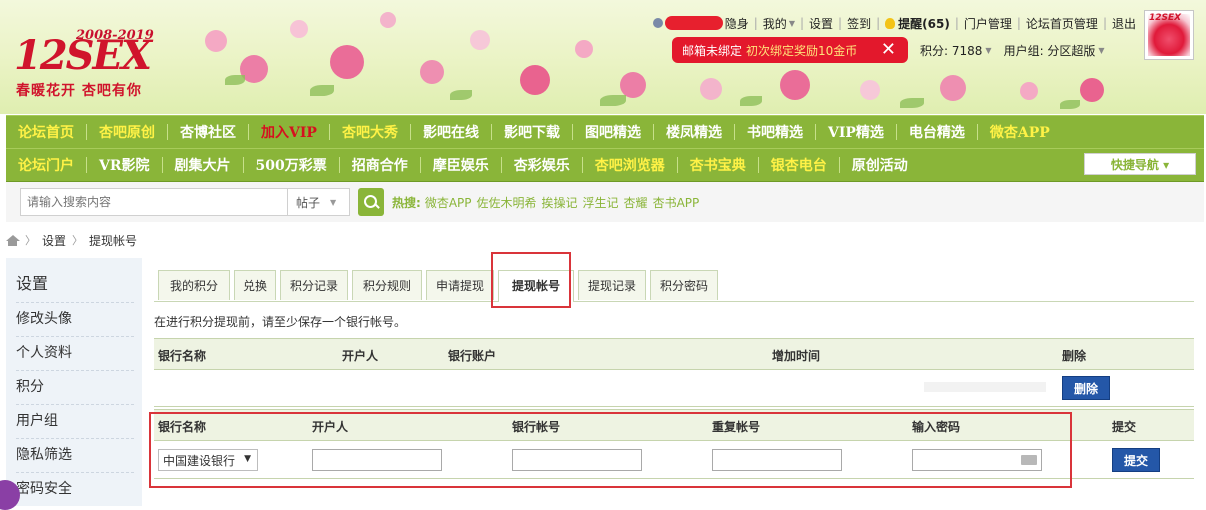  What do you see at coordinates (451, 132) in the screenshot?
I see `nav-item: 影吧在线` at bounding box center [451, 132].